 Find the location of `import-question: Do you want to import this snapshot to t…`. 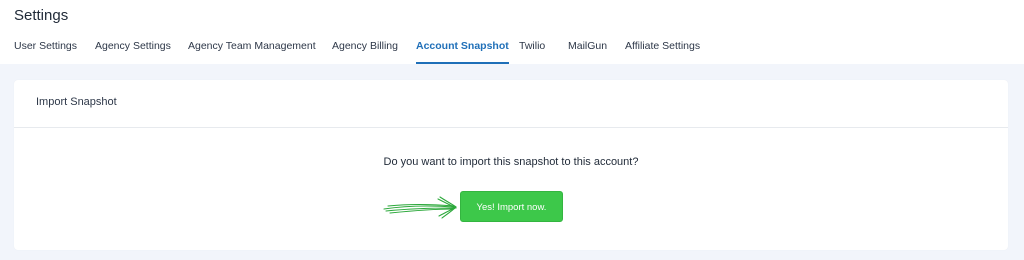

import-question: Do you want to import this snapshot to t… is located at coordinates (511, 162).